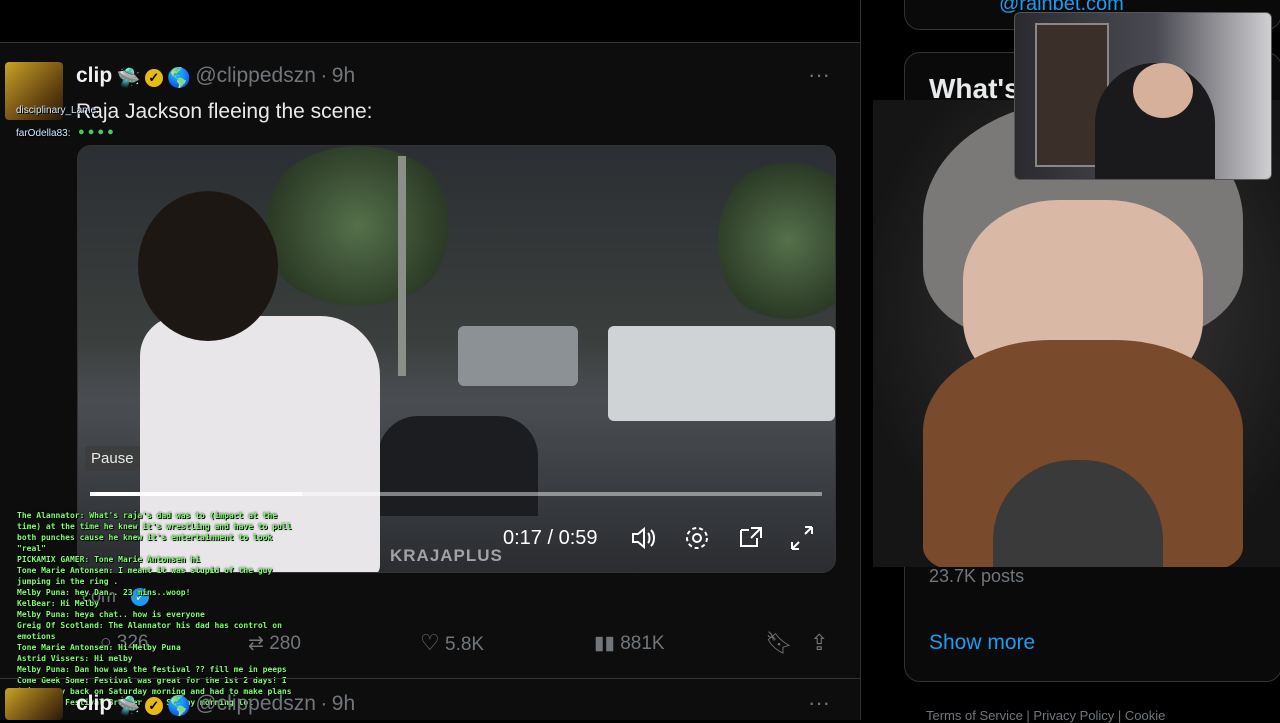 This screenshot has height=723, width=1280. I want to click on fullscreen-icon, so click(802, 541).